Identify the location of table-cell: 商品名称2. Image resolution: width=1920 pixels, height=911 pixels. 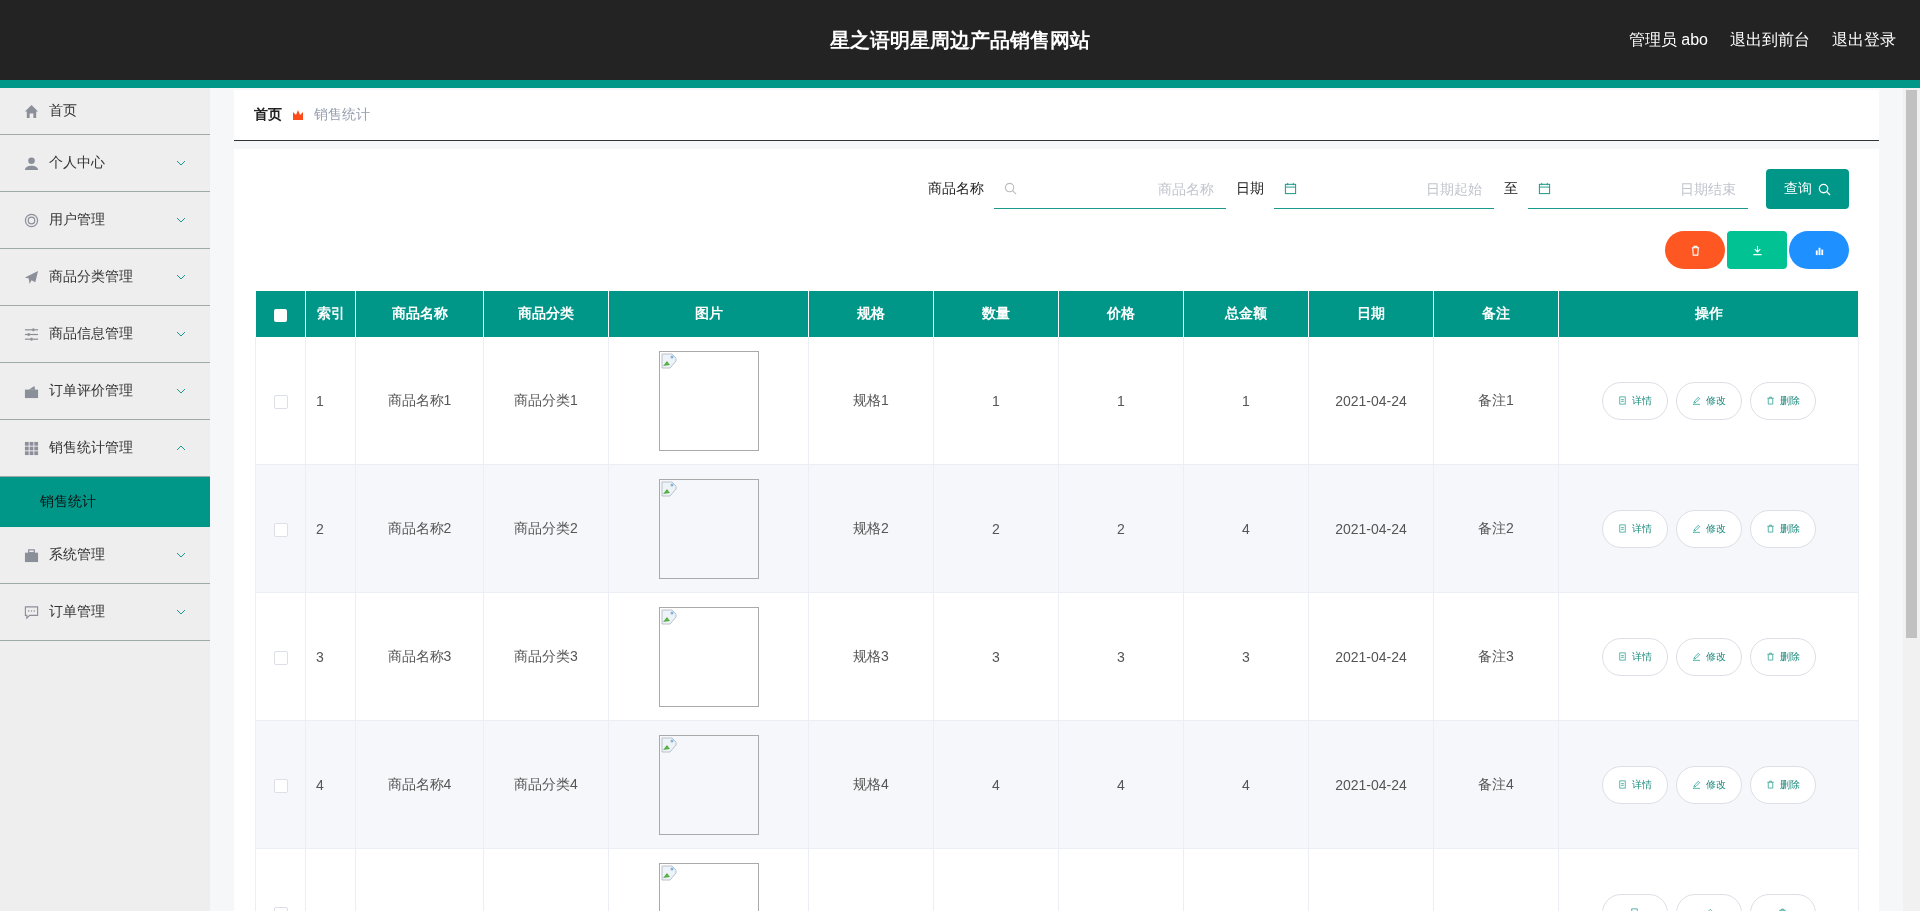
(419, 528).